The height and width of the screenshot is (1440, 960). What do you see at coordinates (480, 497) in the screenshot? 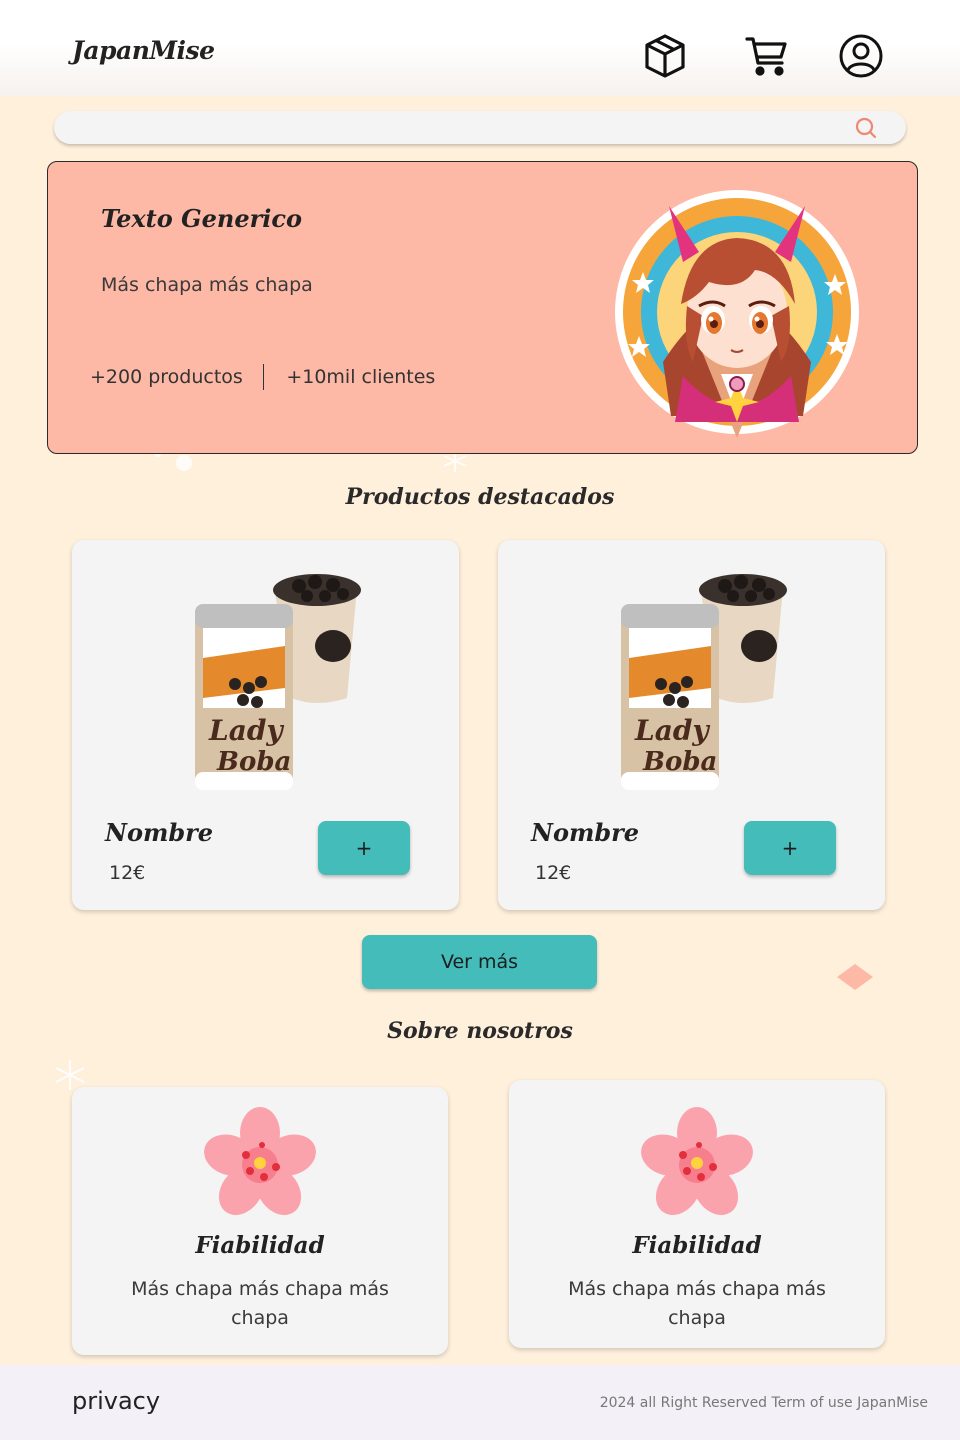
I see `featured-title: Productos destacados` at bounding box center [480, 497].